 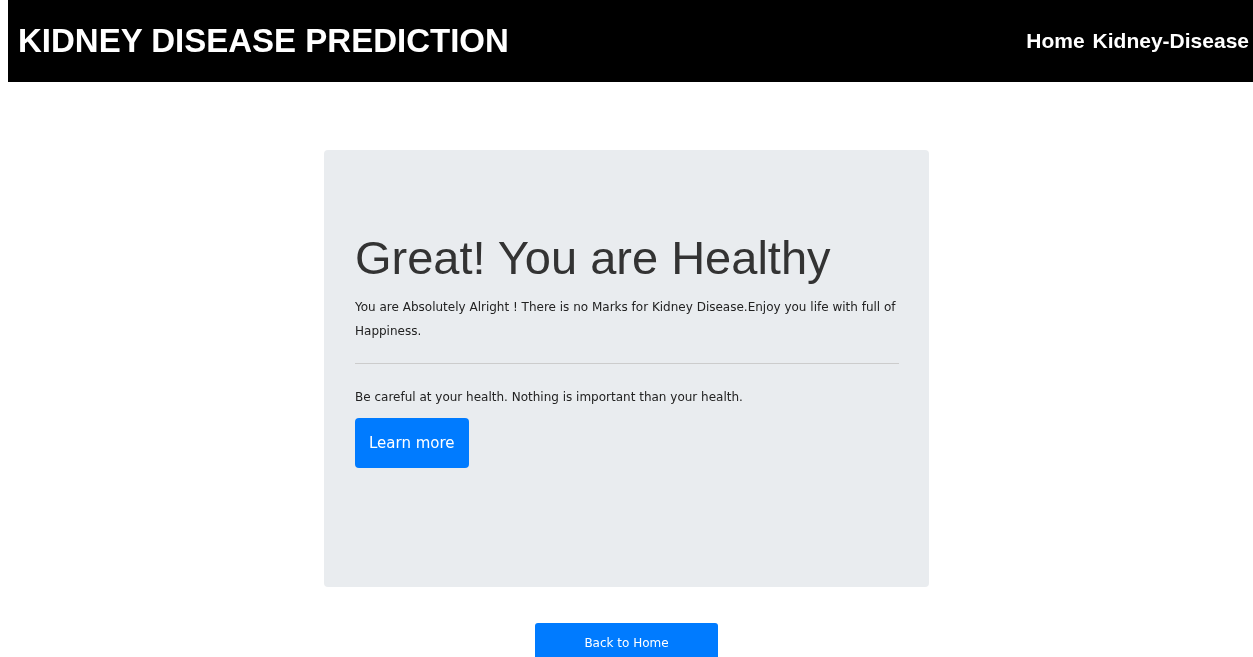 I want to click on learn-more-button: Learn more, so click(x=412, y=443).